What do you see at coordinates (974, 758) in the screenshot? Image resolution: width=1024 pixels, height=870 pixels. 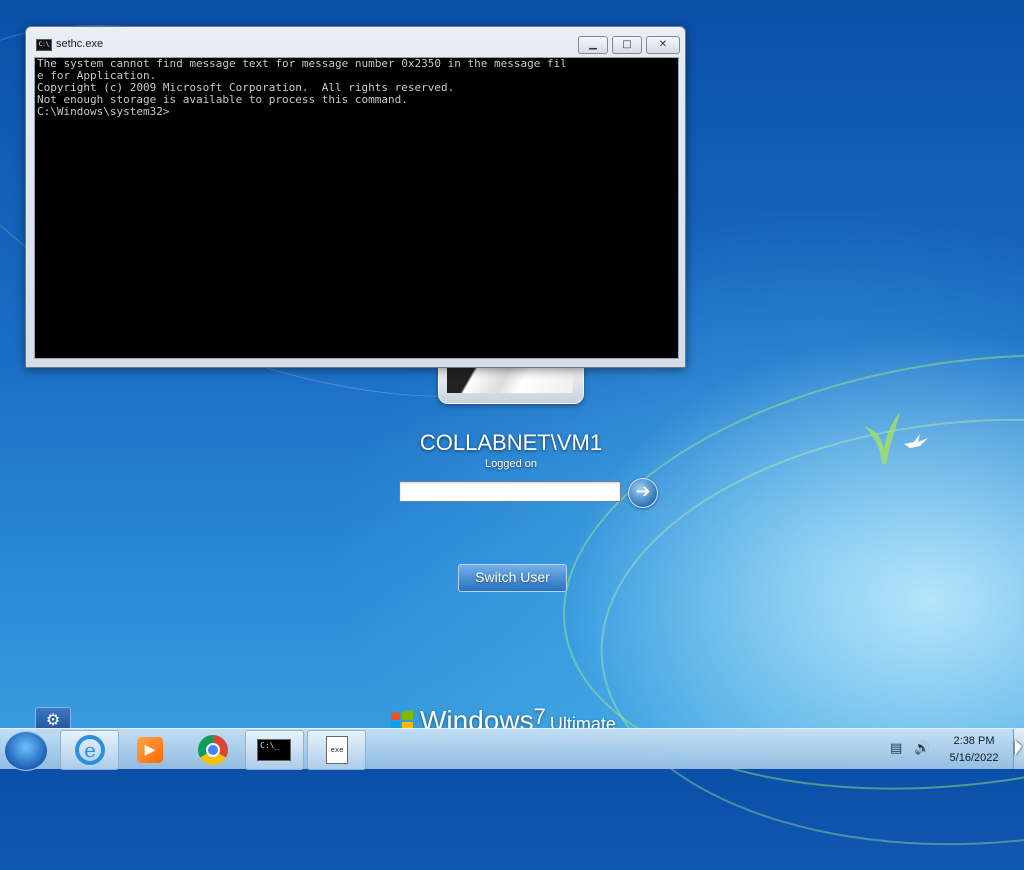 I see `clock-date: 5/16/2022` at bounding box center [974, 758].